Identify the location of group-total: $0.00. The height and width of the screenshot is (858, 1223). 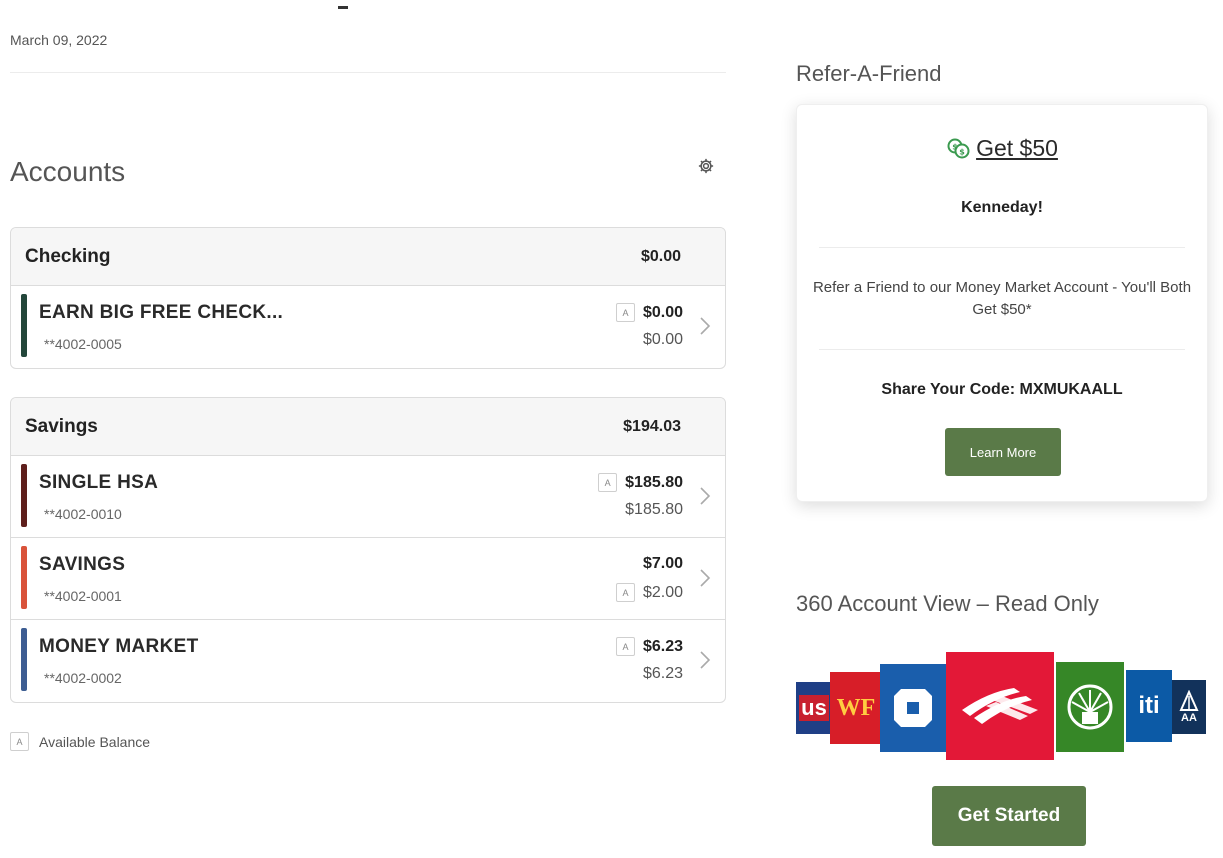
(660, 256).